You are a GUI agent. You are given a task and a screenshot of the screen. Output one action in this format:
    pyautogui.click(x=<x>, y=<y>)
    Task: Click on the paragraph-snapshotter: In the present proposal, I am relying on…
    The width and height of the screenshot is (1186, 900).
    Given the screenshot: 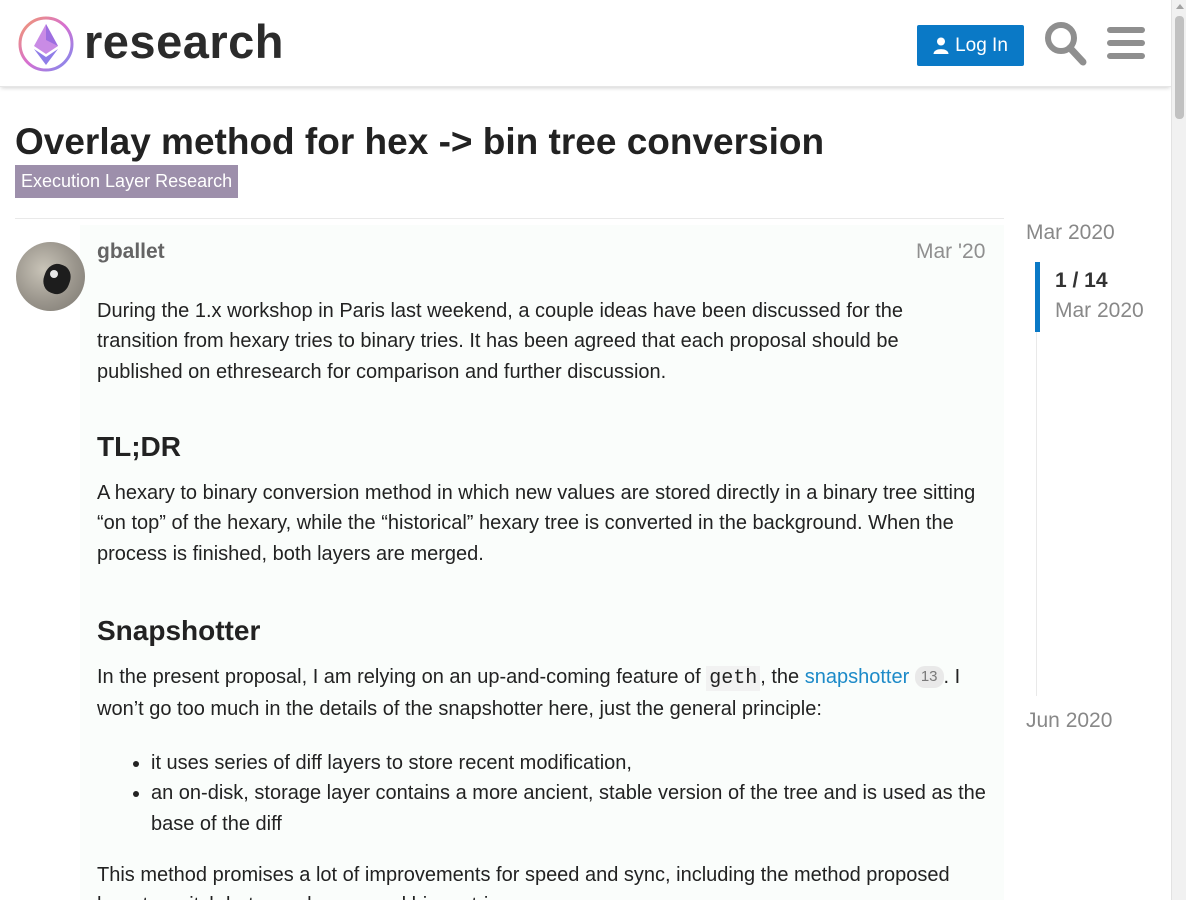 What is the action you would take?
    pyautogui.click(x=537, y=693)
    